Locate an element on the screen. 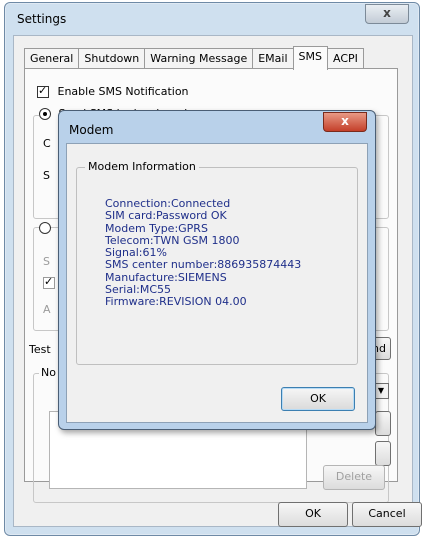  cancel-button: Cancel is located at coordinates (387, 514).